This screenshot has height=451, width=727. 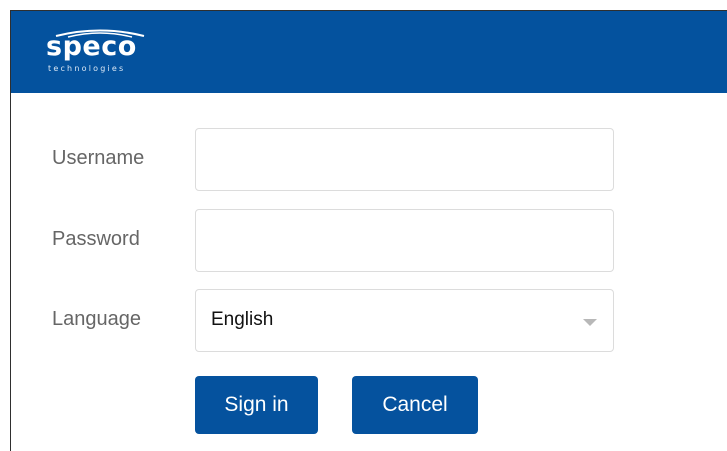 What do you see at coordinates (404, 320) in the screenshot?
I see `language-select: English` at bounding box center [404, 320].